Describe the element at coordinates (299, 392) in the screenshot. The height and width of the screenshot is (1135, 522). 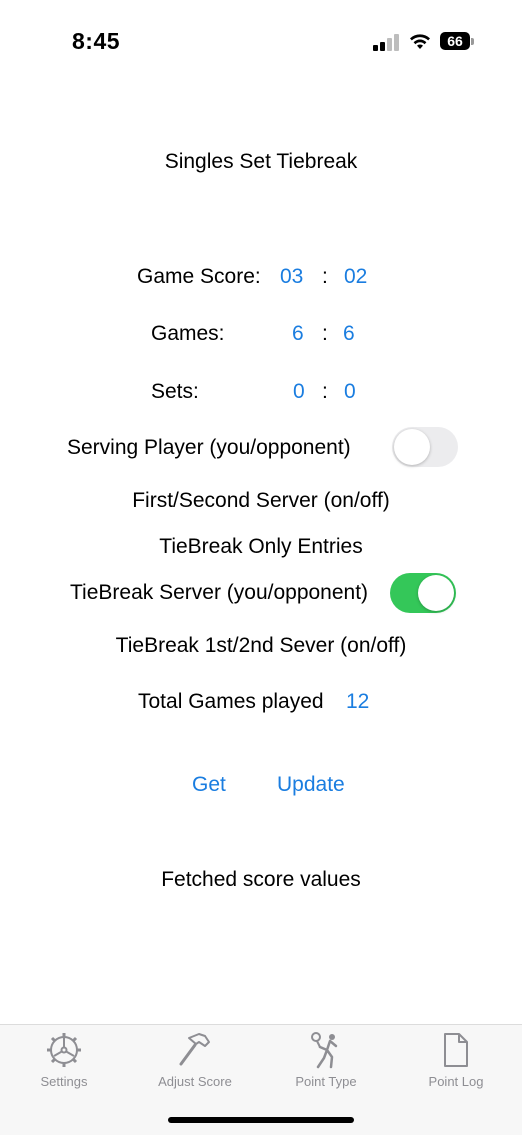
I see `sets-player-value: 0` at that location.